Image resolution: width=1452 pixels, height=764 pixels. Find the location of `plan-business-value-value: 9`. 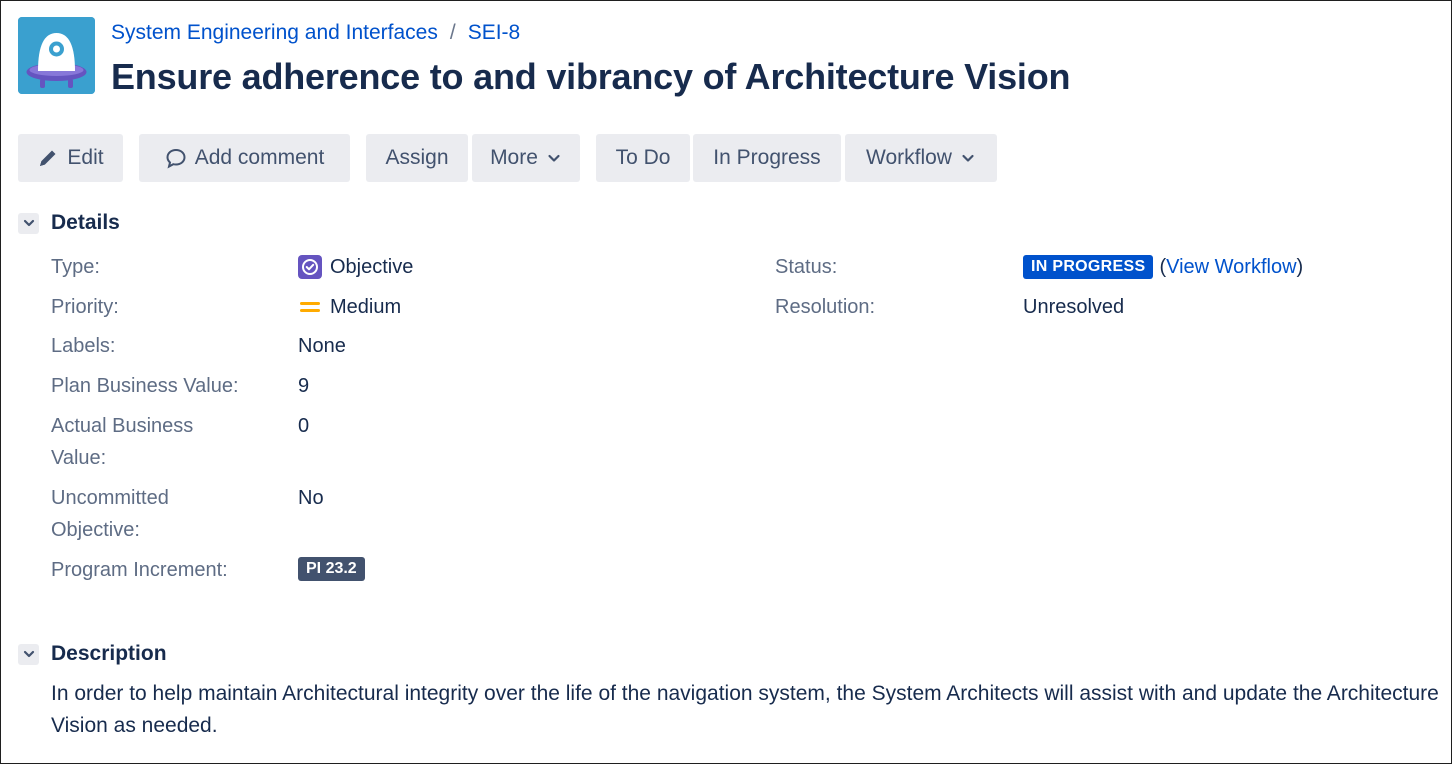

plan-business-value-value: 9 is located at coordinates (304, 386).